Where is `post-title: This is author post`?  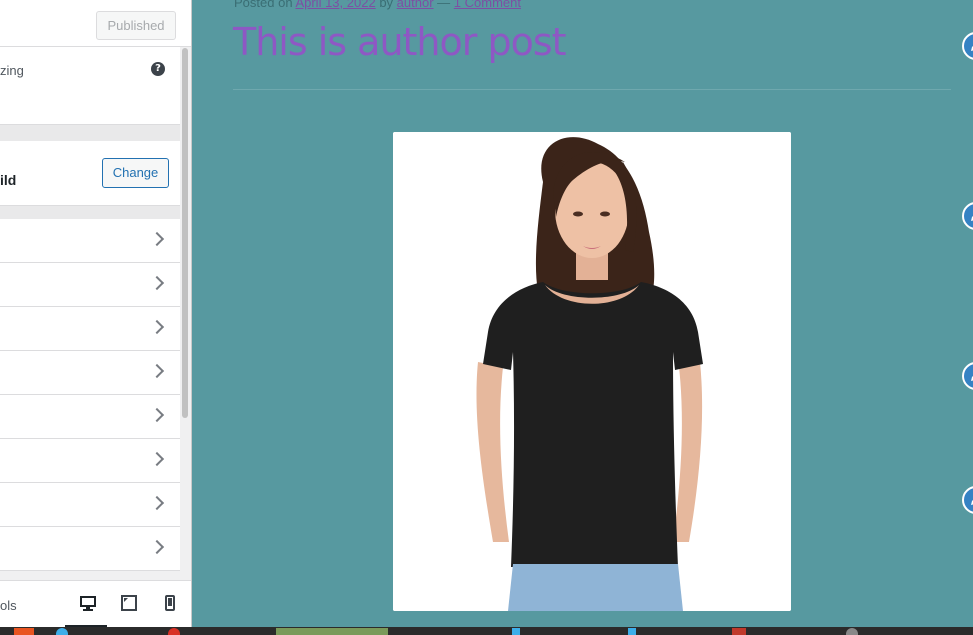
post-title: This is author post is located at coordinates (400, 42).